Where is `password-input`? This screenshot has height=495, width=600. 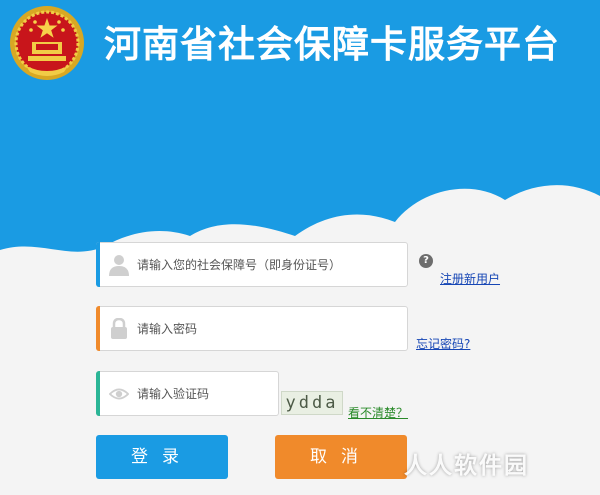 password-input is located at coordinates (262, 328).